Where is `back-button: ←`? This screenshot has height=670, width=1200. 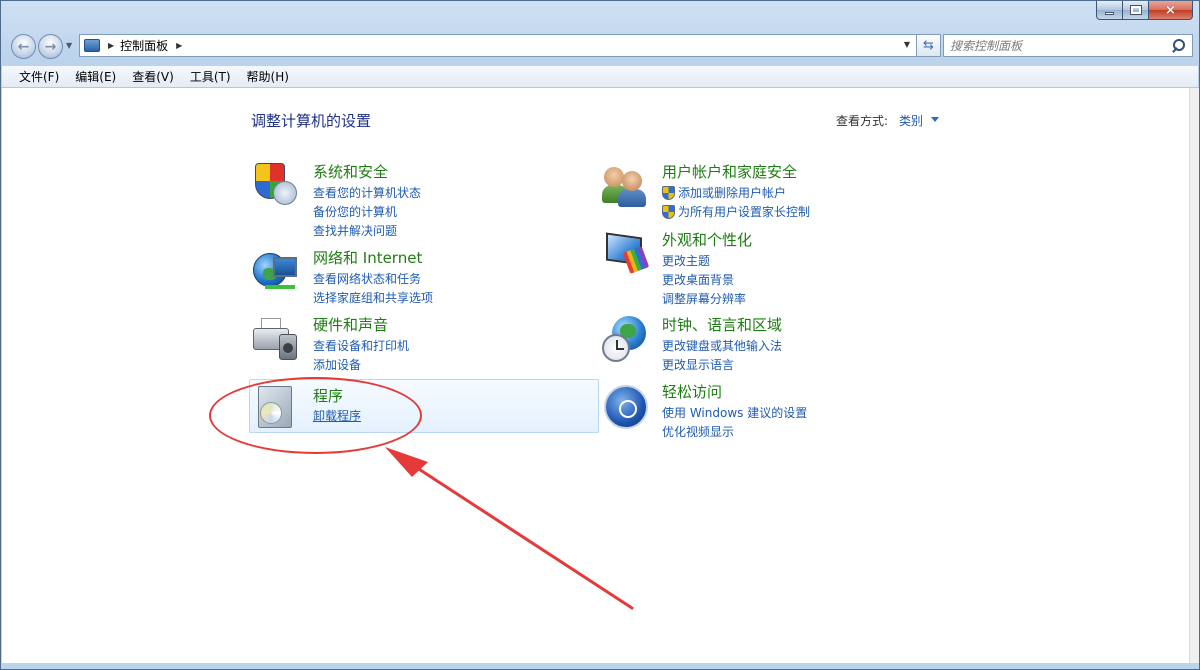 back-button: ← is located at coordinates (23, 46).